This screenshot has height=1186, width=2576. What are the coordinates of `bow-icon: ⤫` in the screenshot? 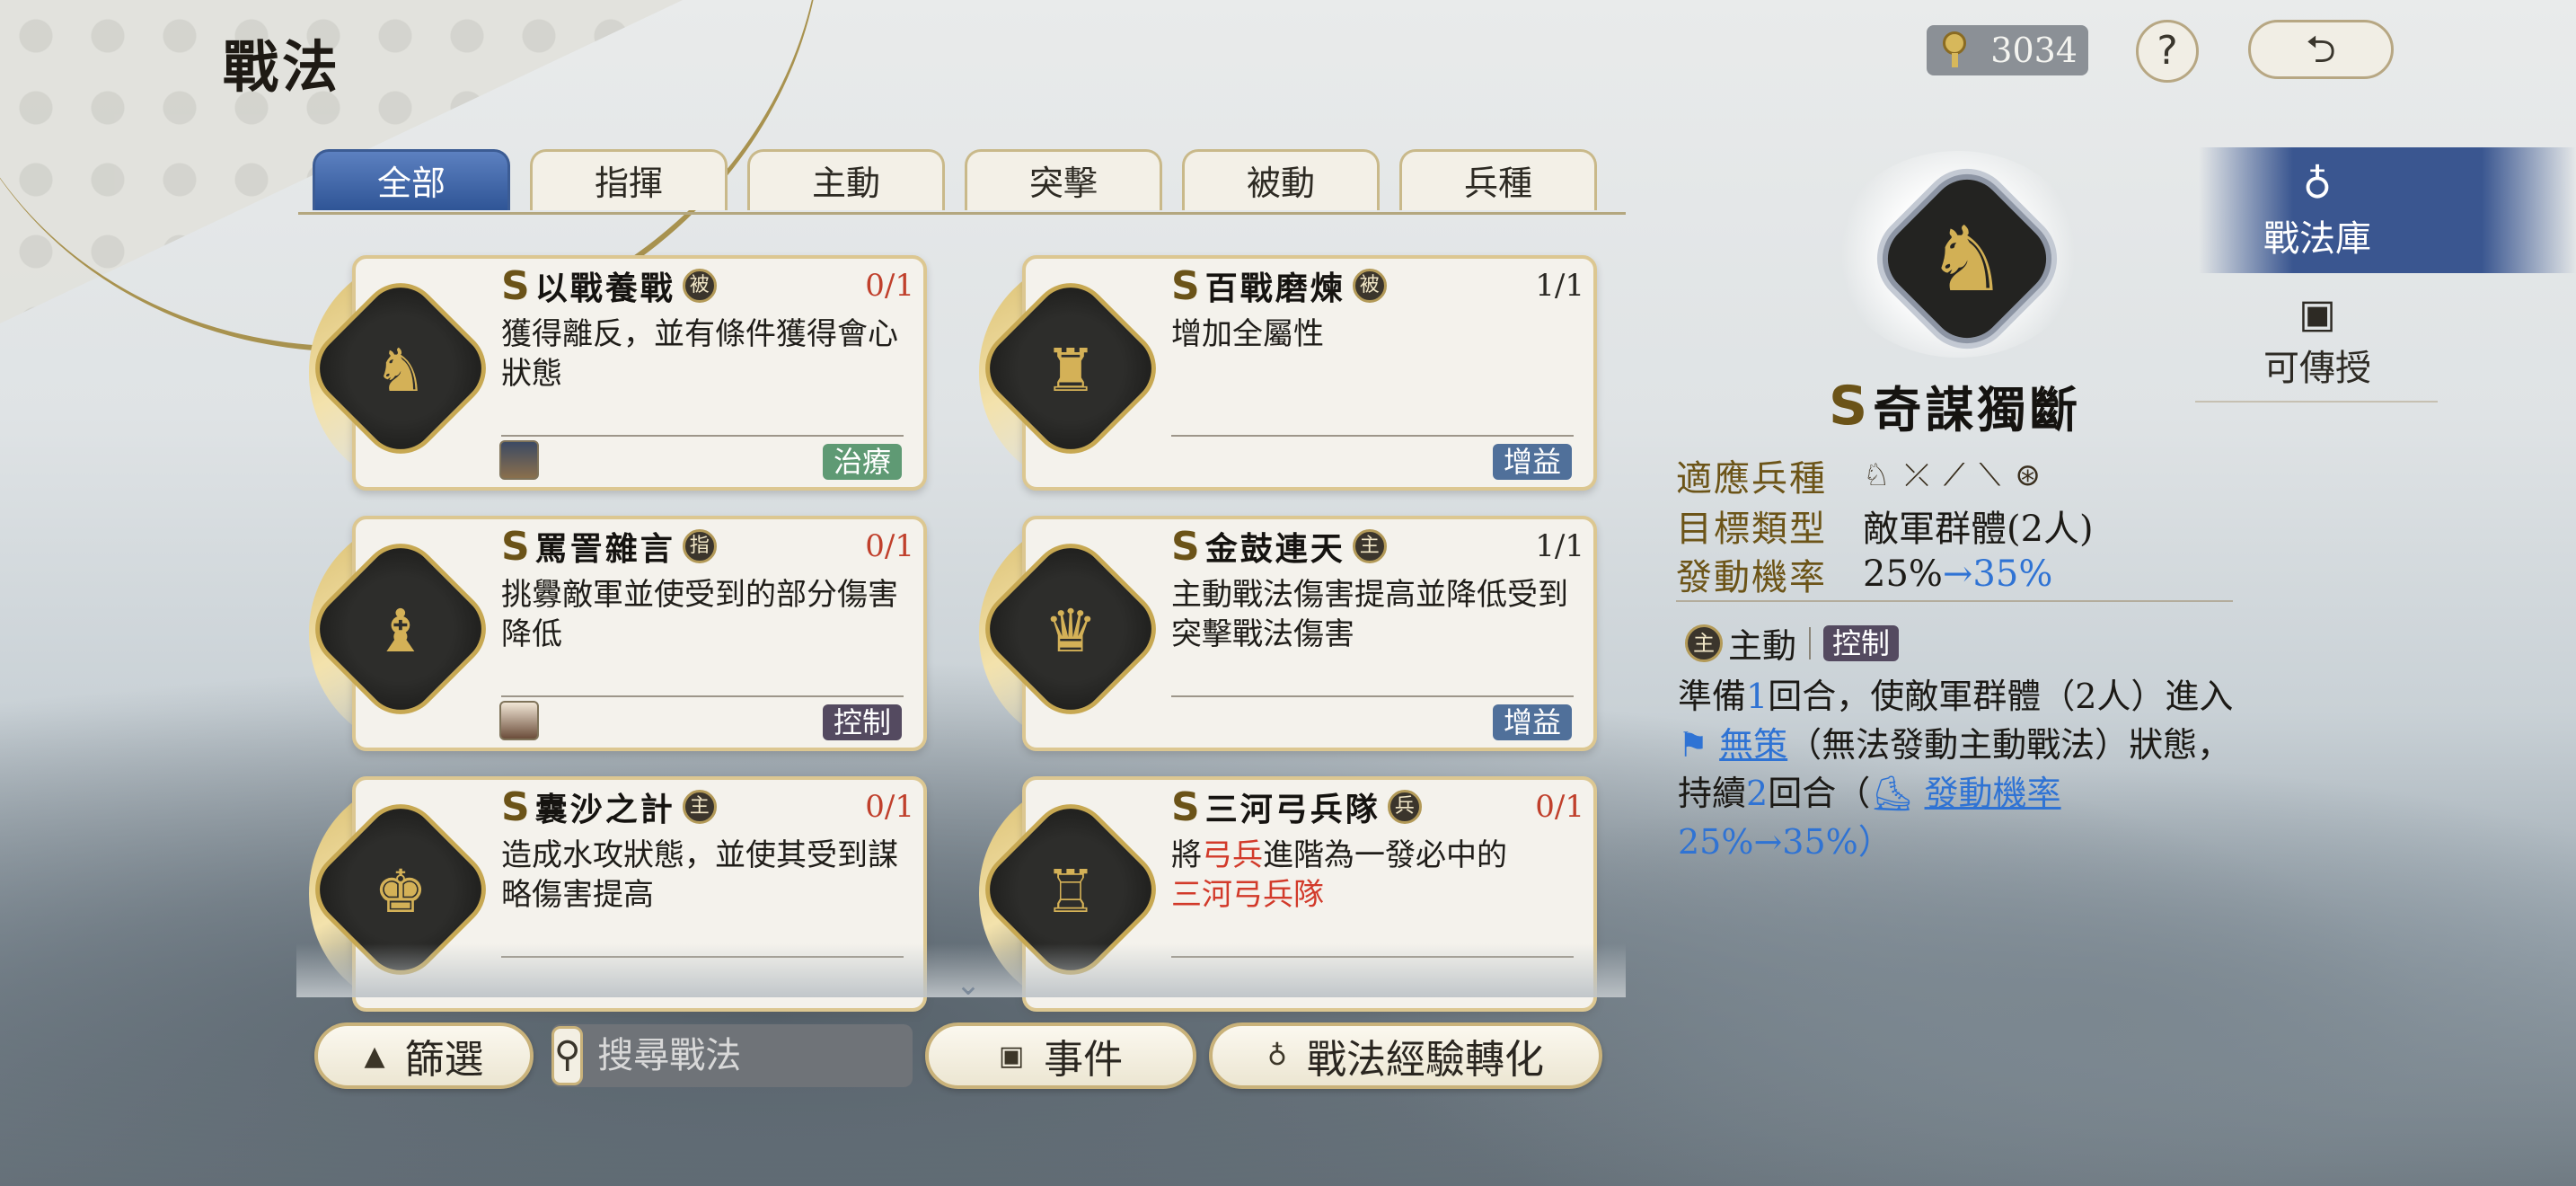 It's located at (1916, 475).